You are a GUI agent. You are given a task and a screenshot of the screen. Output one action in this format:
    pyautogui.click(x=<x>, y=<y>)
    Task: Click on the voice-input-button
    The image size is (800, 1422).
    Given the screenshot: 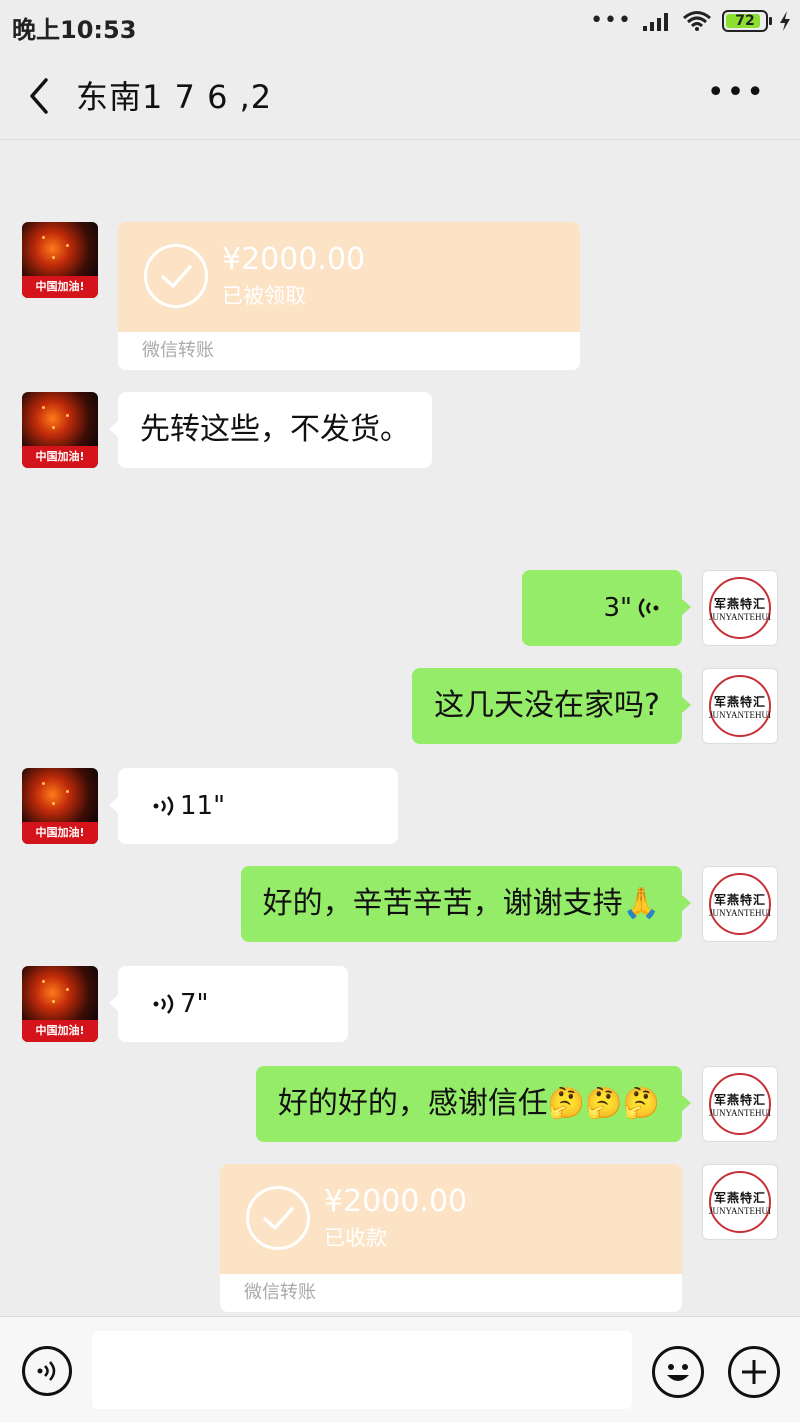 What is the action you would take?
    pyautogui.click(x=47, y=1371)
    